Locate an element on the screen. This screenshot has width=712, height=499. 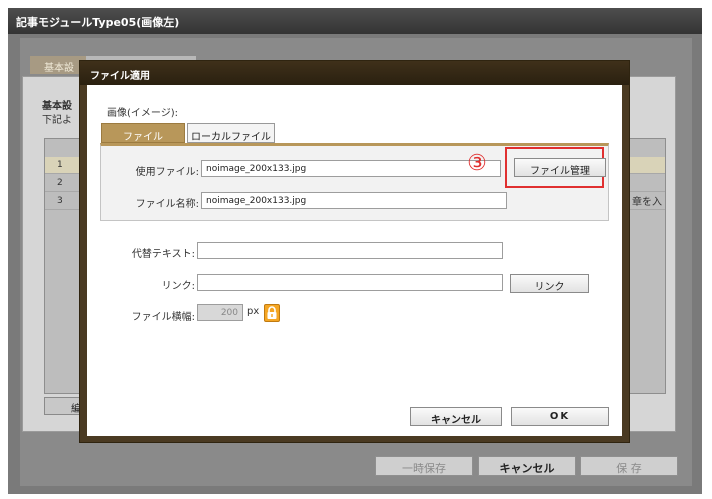
window-title: 記事モジュールType05(画像左) is located at coordinates (355, 21).